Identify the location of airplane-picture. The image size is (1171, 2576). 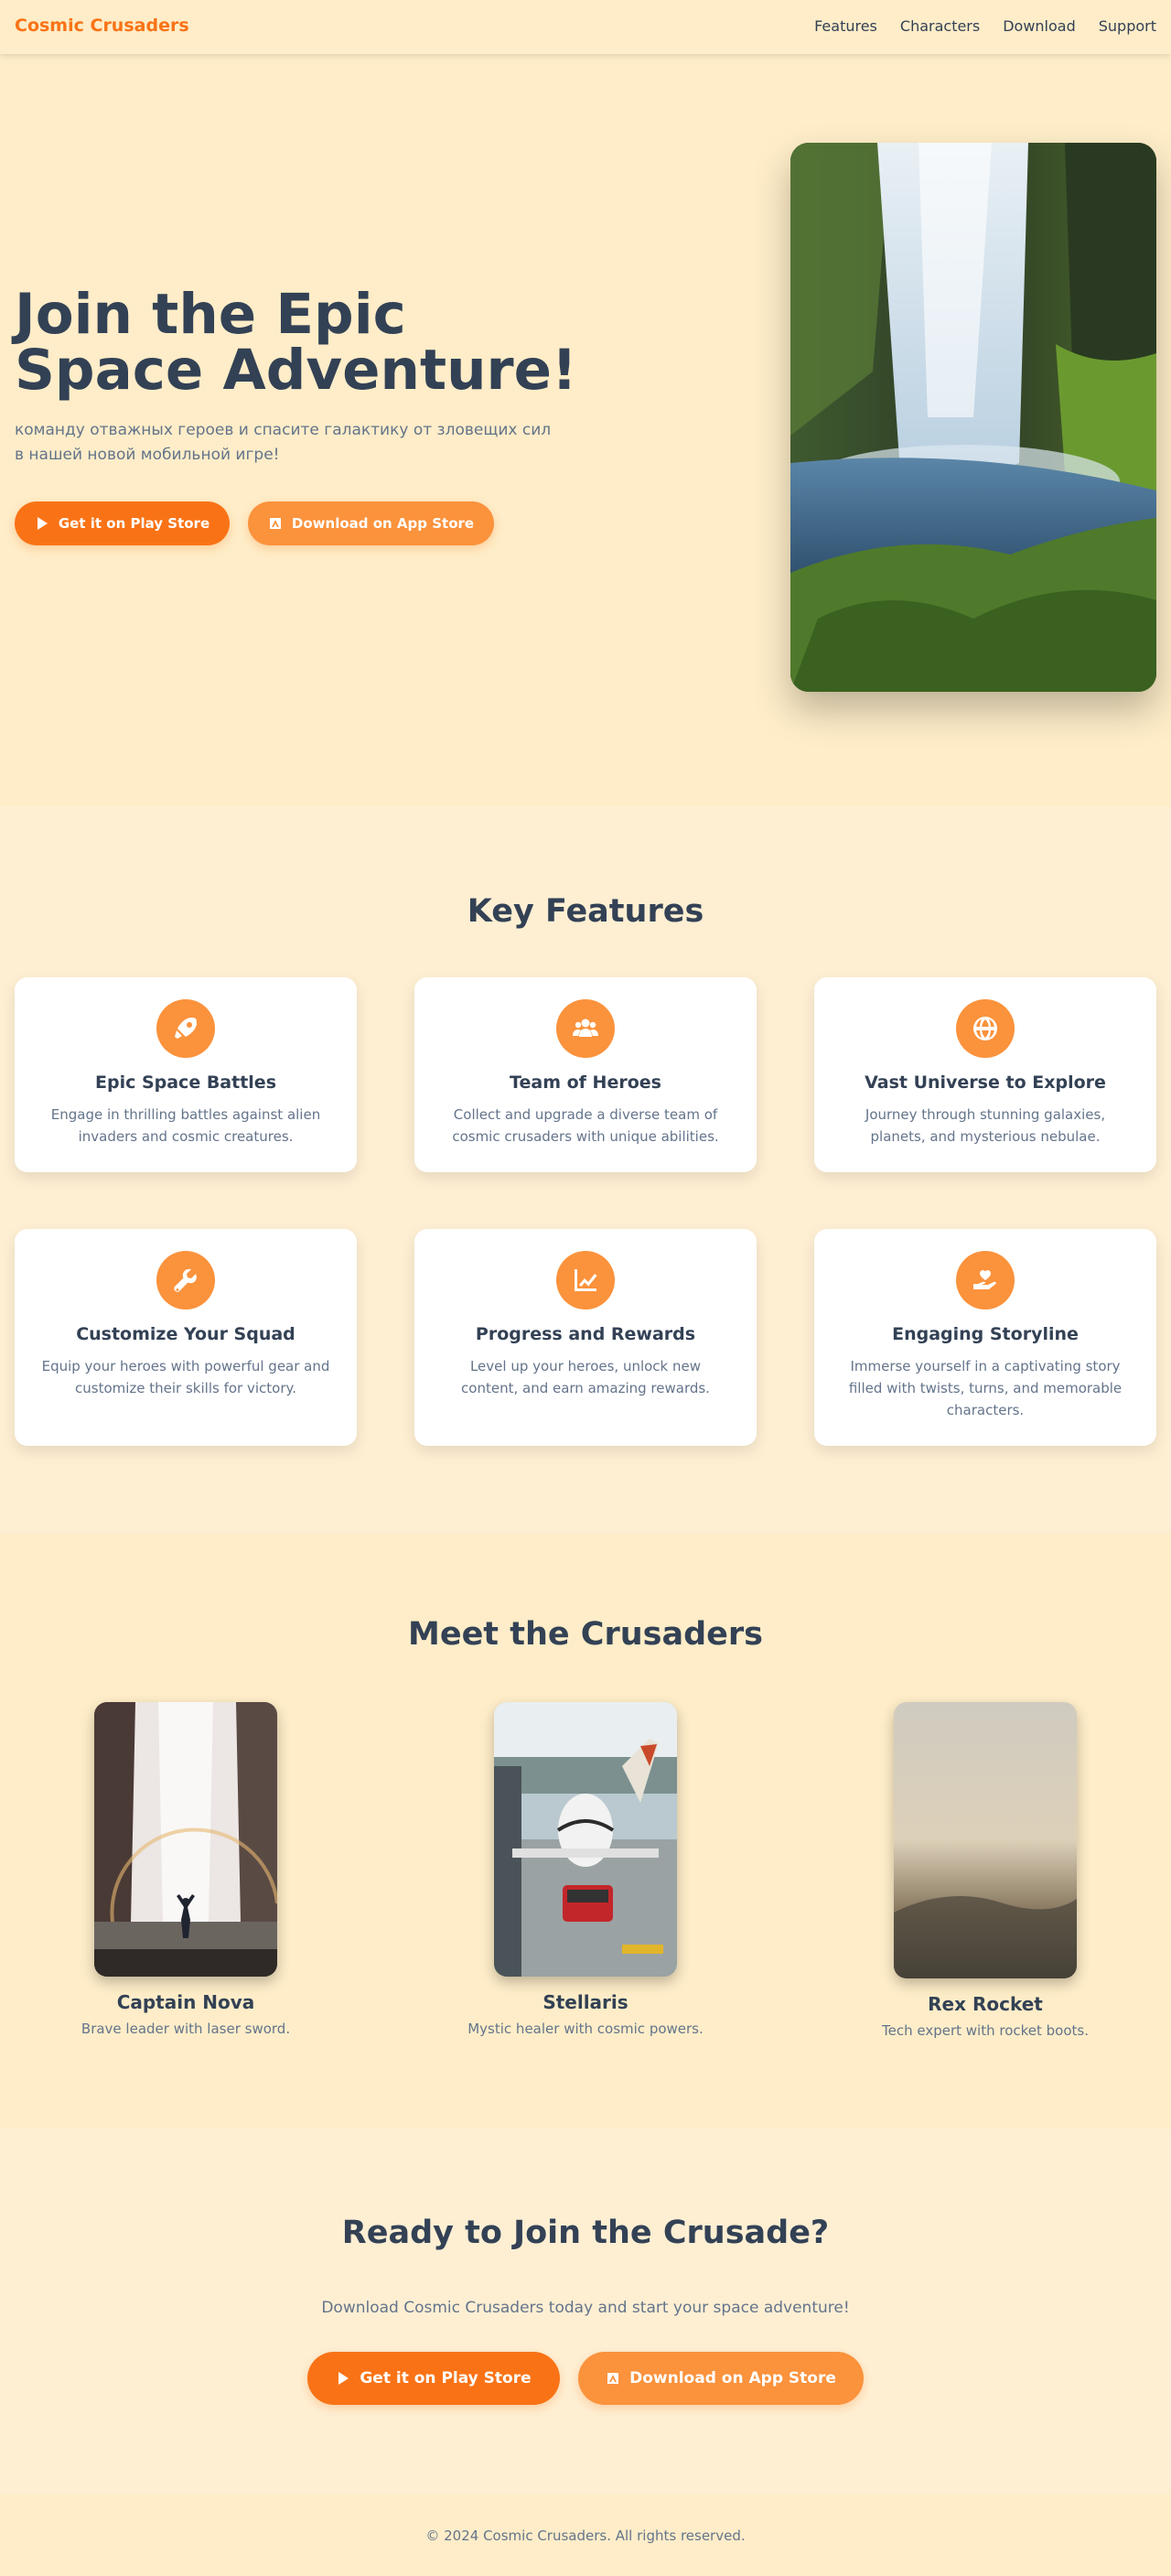
(585, 1840).